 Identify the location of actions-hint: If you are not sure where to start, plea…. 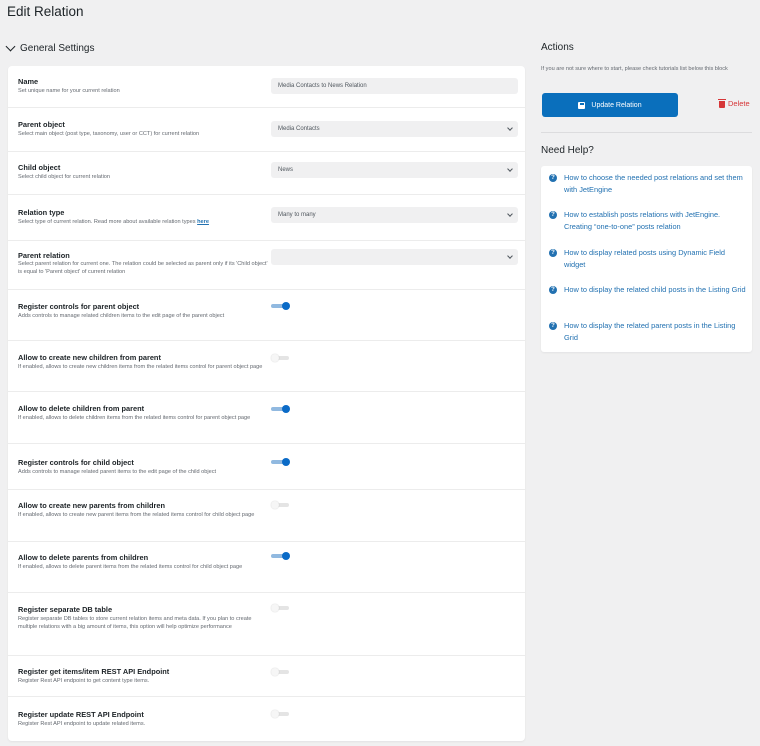
(634, 69).